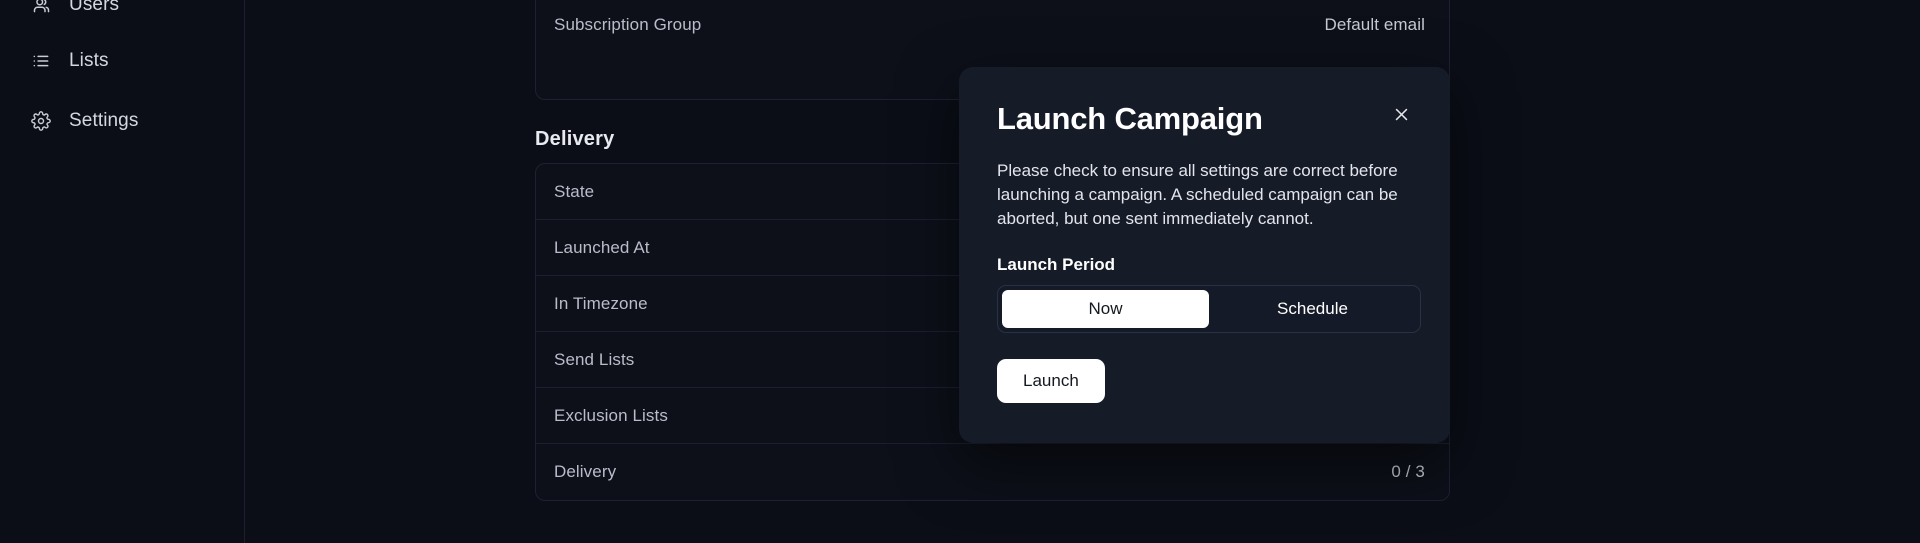 Image resolution: width=1920 pixels, height=543 pixels. I want to click on sidebar-item-users: Users, so click(122, 17).